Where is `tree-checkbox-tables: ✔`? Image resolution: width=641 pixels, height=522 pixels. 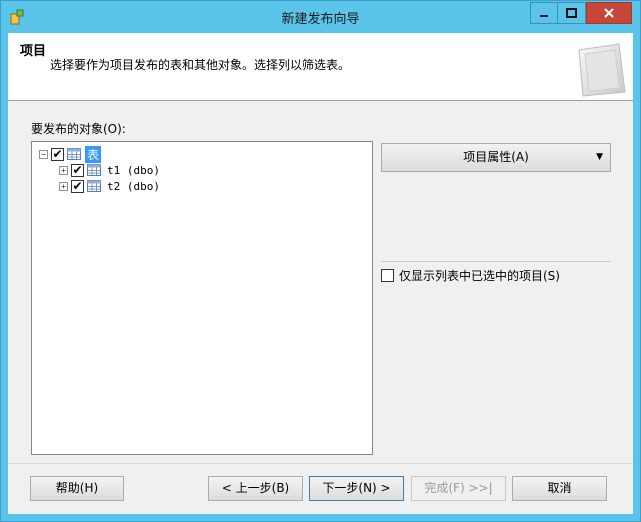
tree-checkbox-tables: ✔ is located at coordinates (57, 154).